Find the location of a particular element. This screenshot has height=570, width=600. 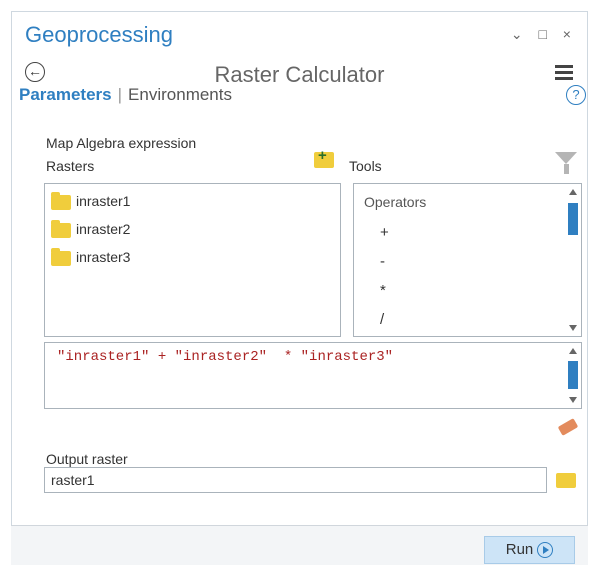

hamburger-menu-icon is located at coordinates (564, 74).